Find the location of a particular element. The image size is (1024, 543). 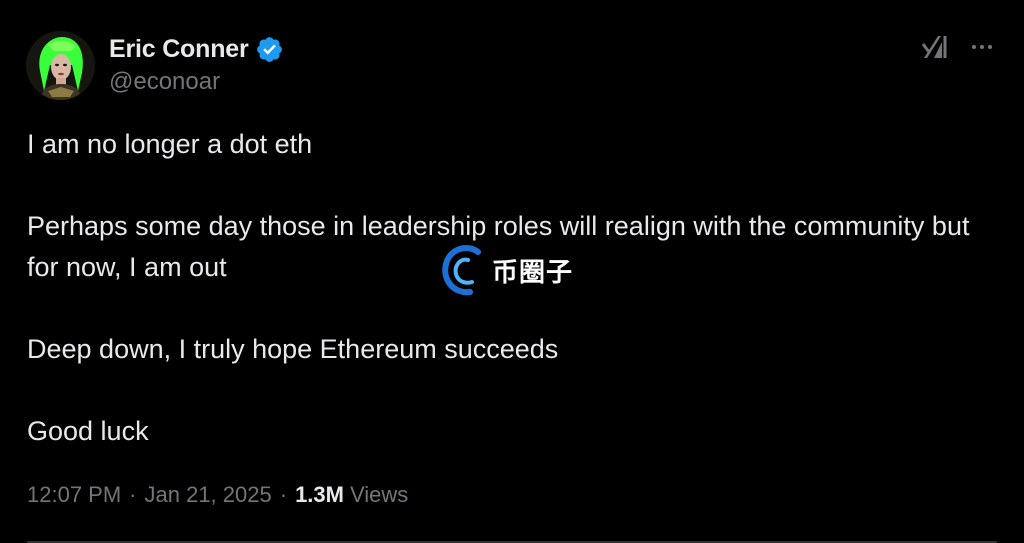

author-block: Eric Conner @econoar is located at coordinates (196, 64).